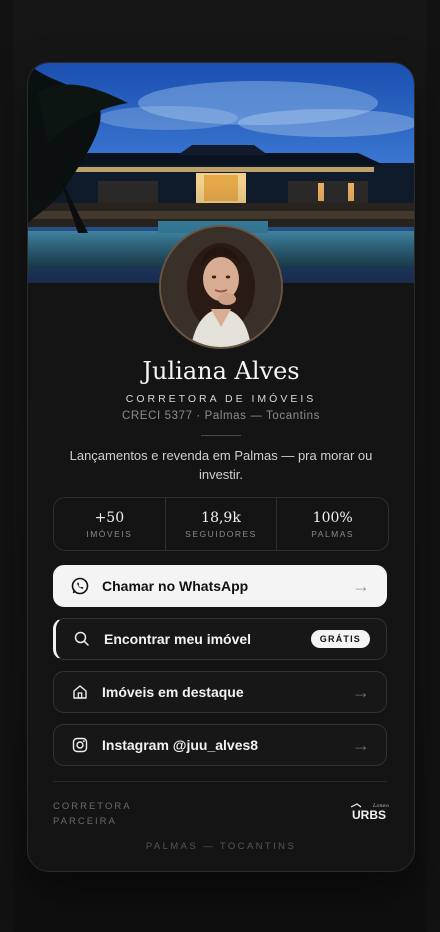  What do you see at coordinates (221, 846) in the screenshot?
I see `footer-location: PALMAS — TOCANTINS` at bounding box center [221, 846].